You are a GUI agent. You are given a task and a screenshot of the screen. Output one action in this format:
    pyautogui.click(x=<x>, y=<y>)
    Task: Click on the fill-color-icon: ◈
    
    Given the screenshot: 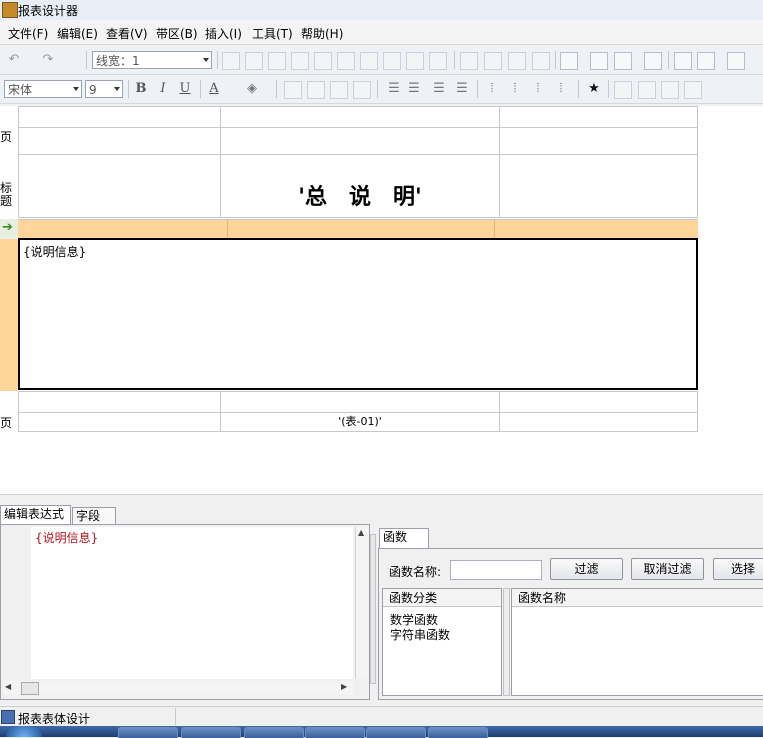 What is the action you would take?
    pyautogui.click(x=252, y=89)
    